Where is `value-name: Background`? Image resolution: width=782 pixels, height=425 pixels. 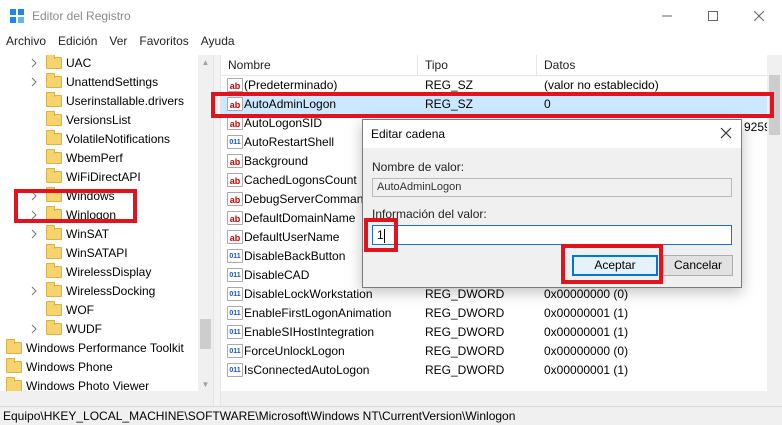
value-name: Background is located at coordinates (276, 161).